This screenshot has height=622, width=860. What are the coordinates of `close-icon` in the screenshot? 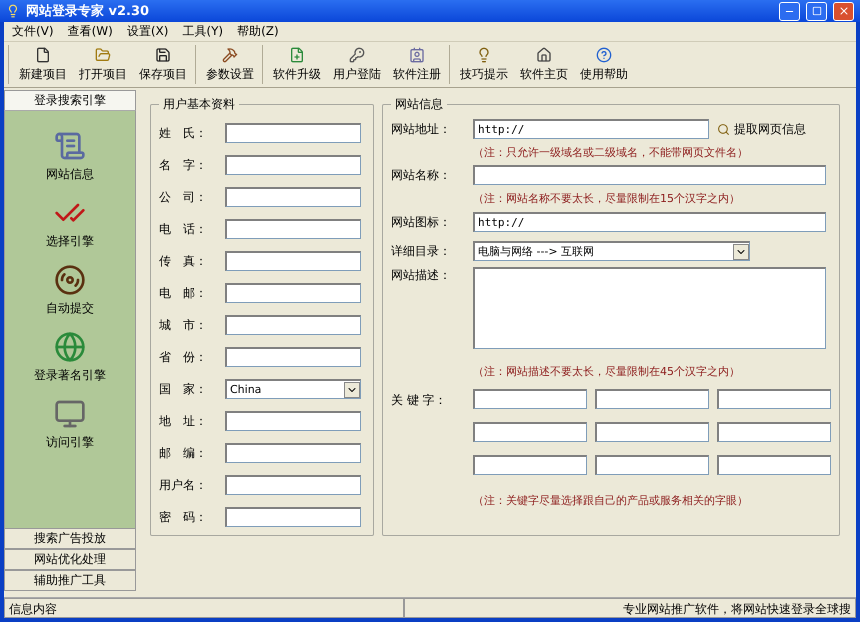 It's located at (844, 11).